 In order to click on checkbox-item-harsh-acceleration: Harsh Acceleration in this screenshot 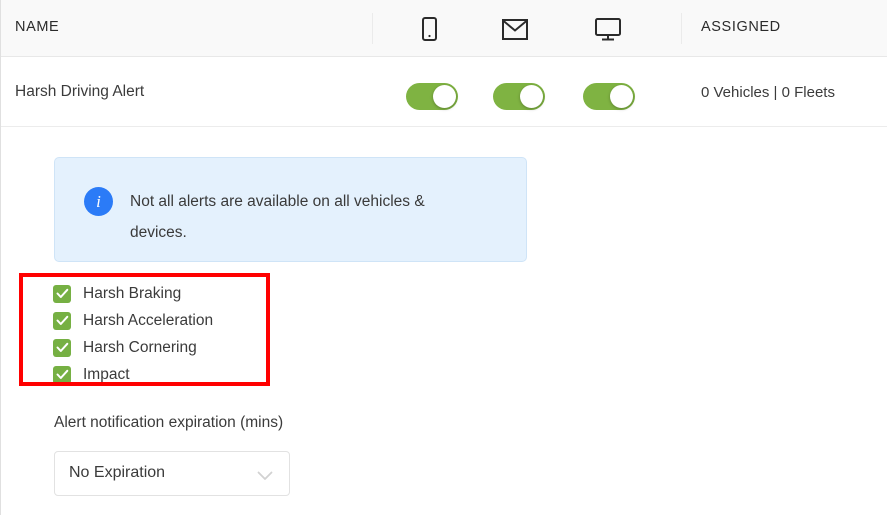, I will do `click(133, 320)`.